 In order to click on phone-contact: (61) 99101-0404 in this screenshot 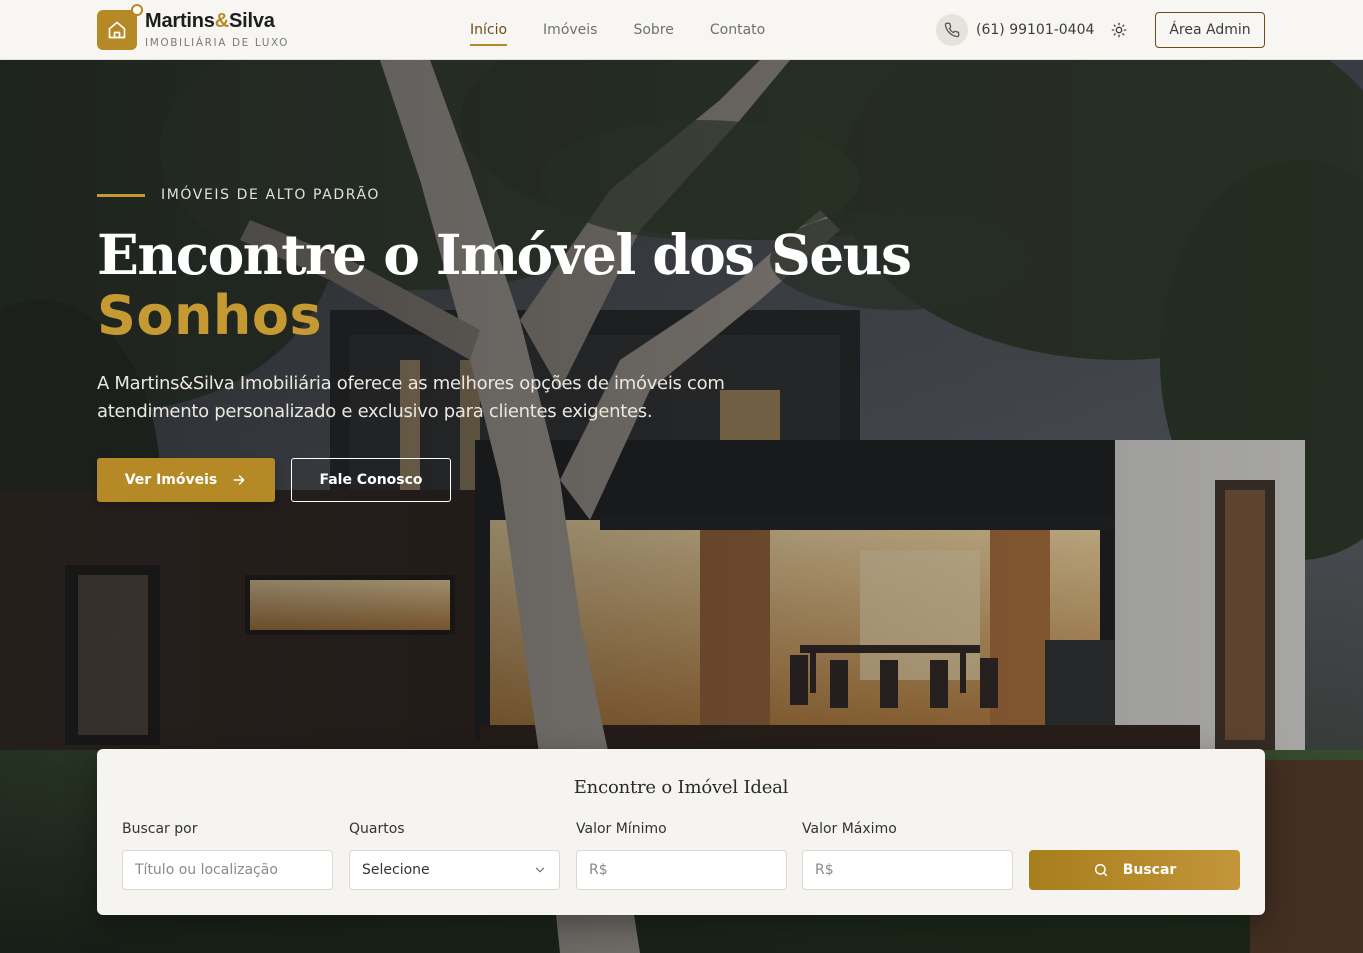, I will do `click(1015, 30)`.